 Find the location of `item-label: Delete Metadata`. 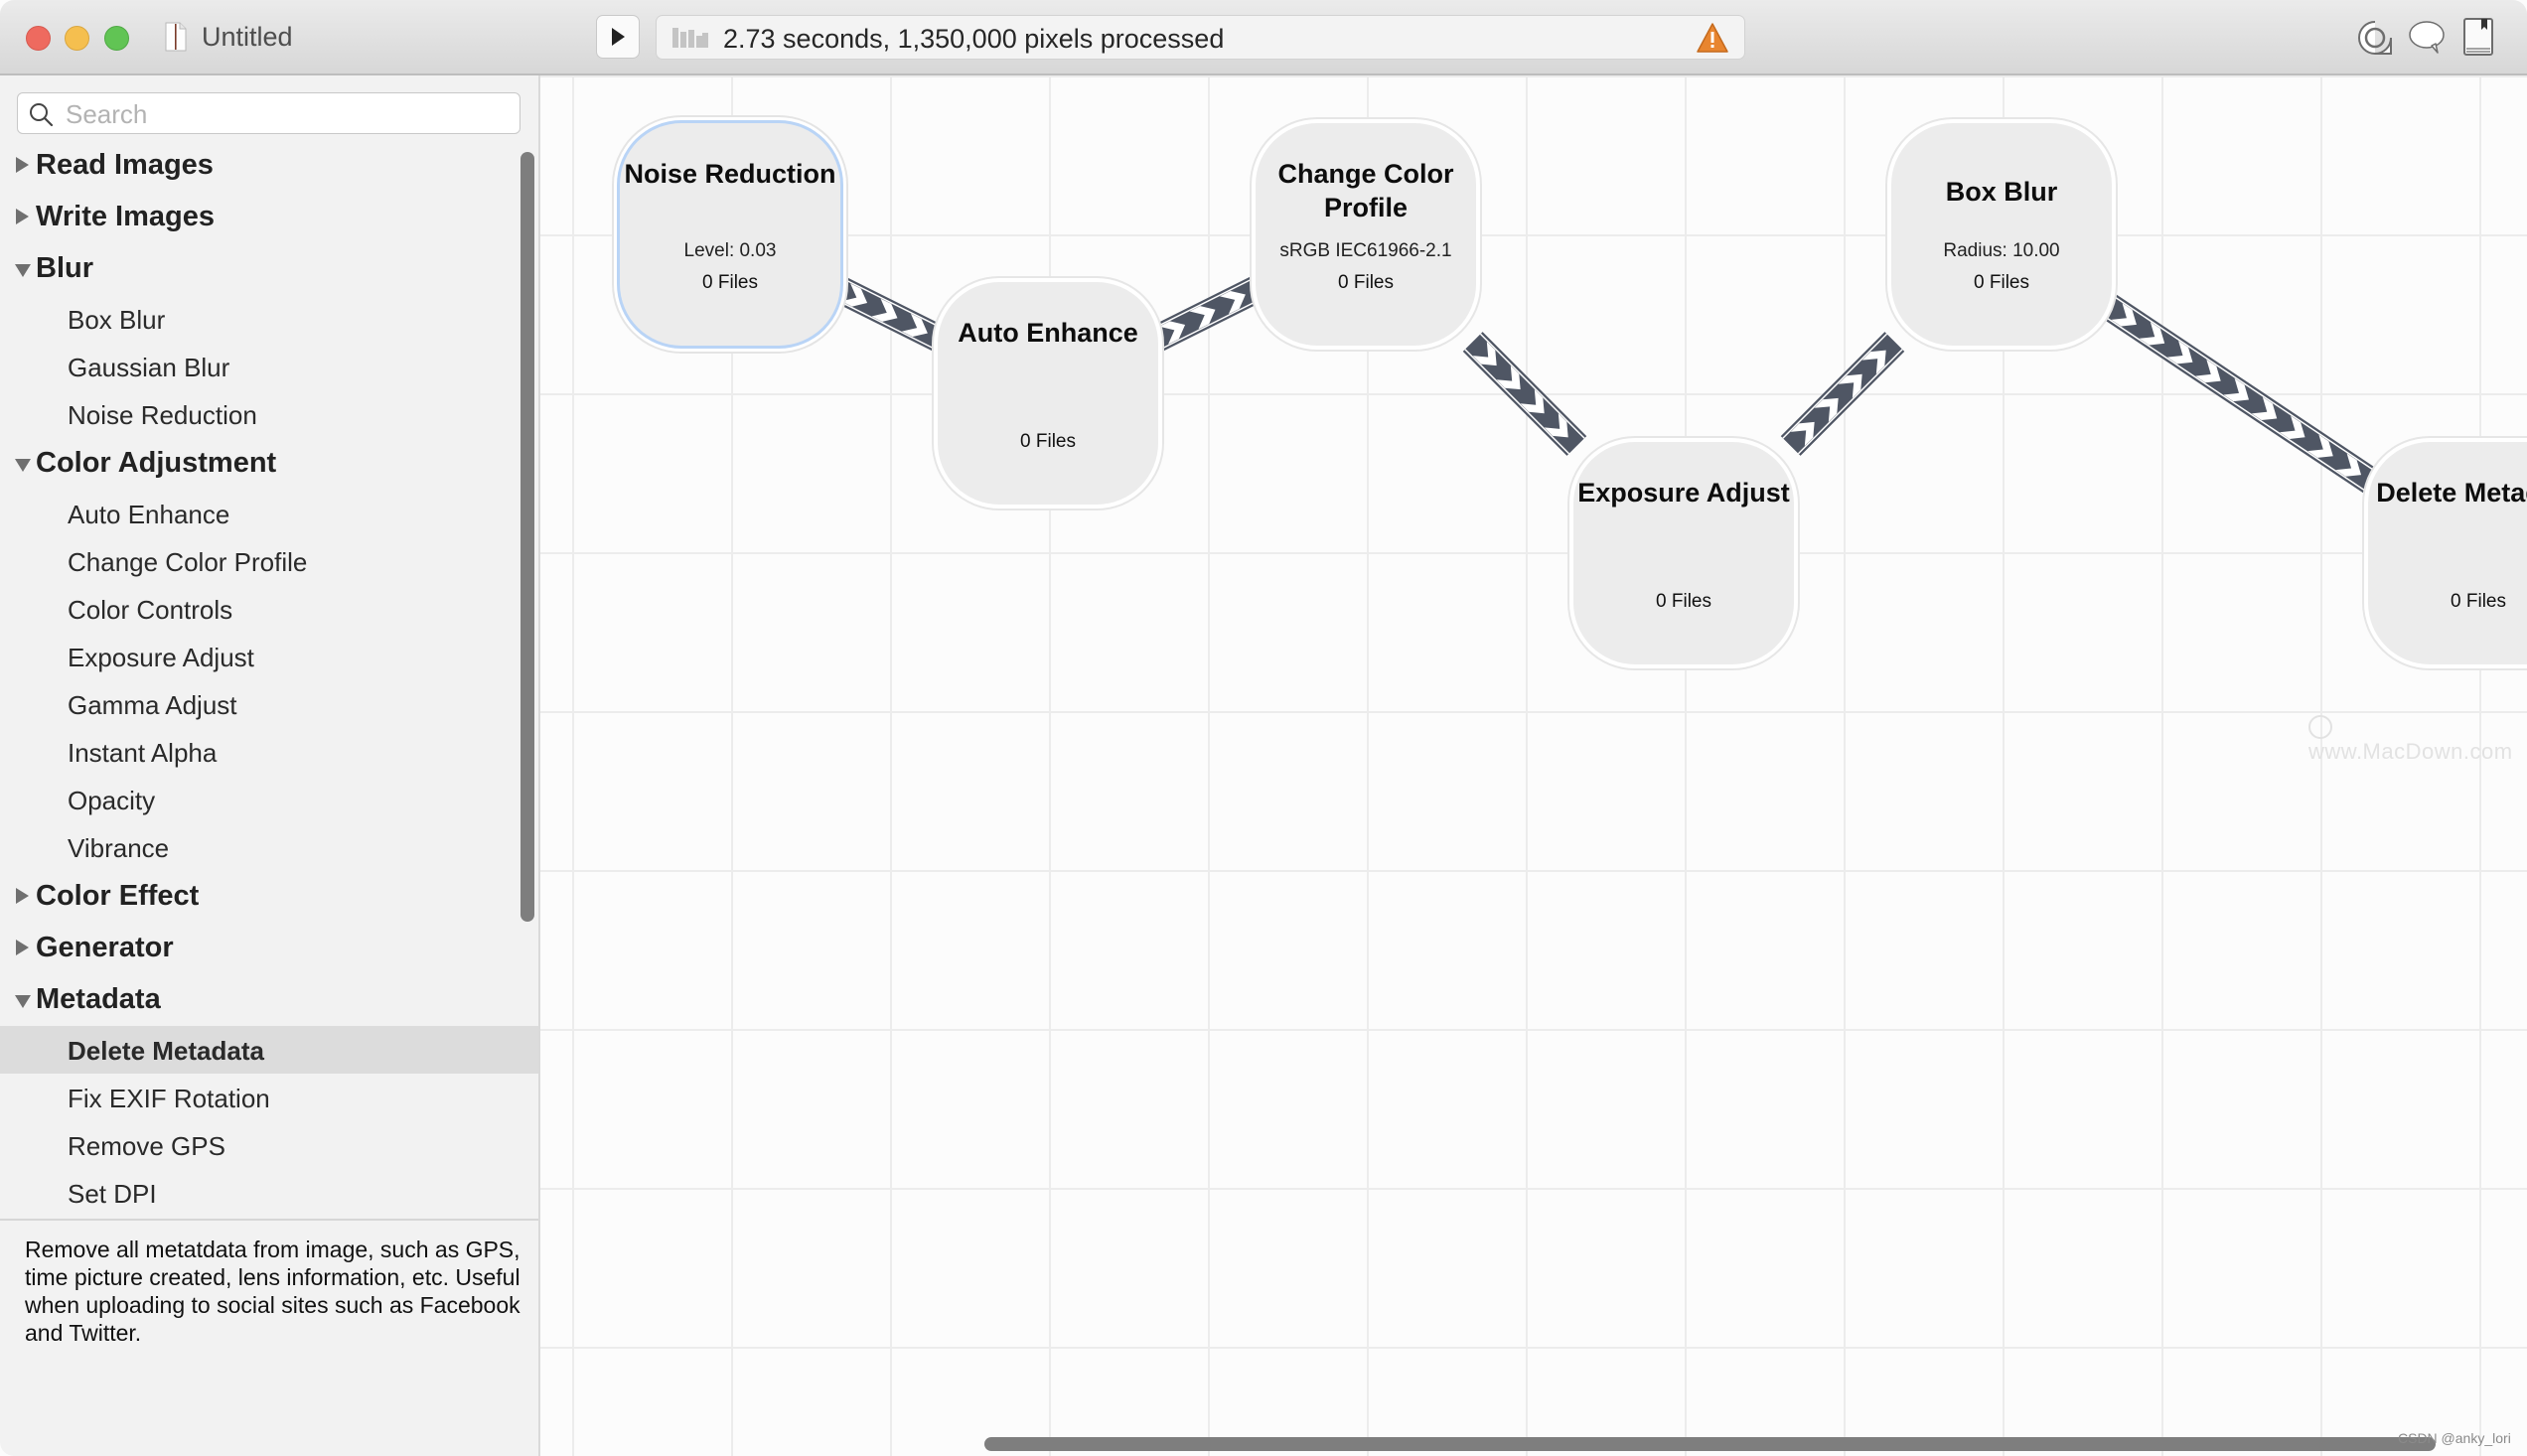

item-label: Delete Metadata is located at coordinates (166, 1051).